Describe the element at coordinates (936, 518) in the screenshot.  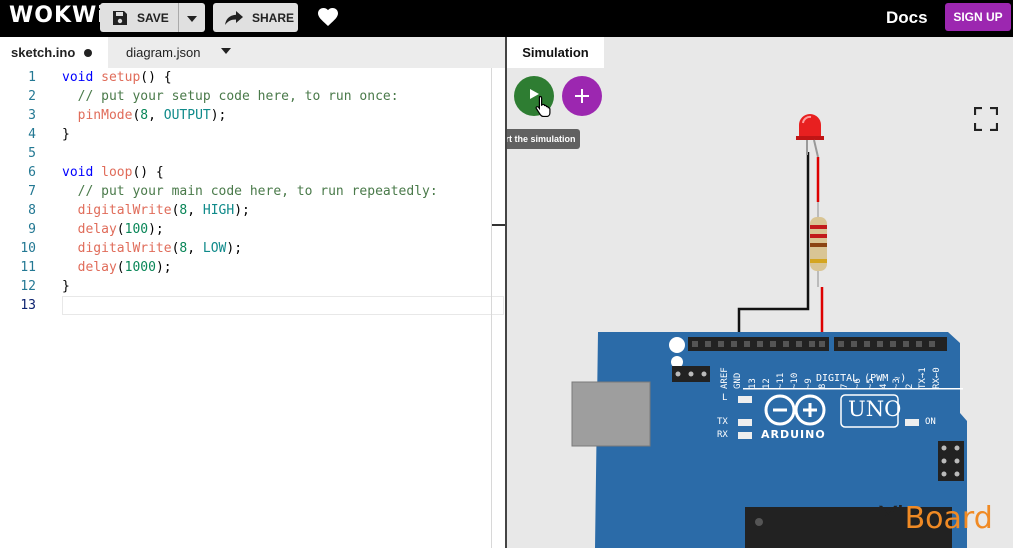
I see `yiboard-watermark: YiBoard` at that location.